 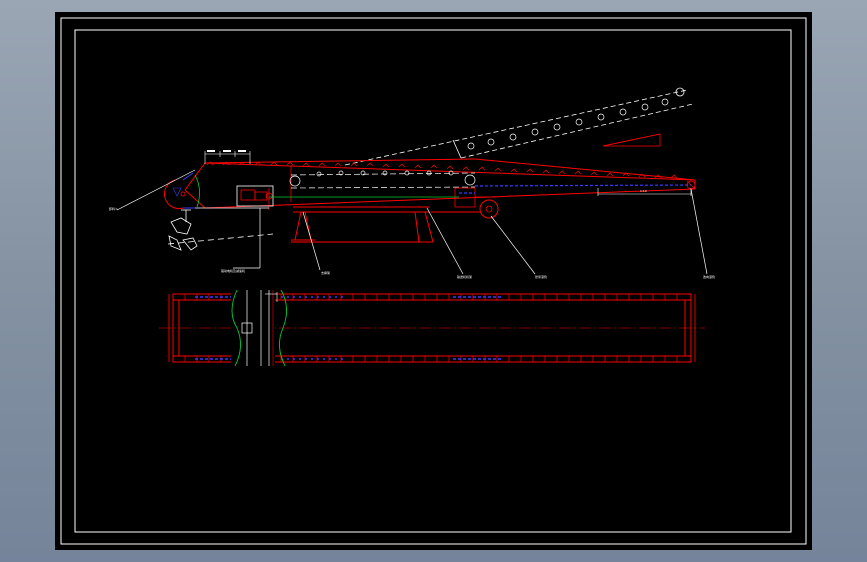 What do you see at coordinates (259, 328) in the screenshot?
I see `plan-cutaway` at bounding box center [259, 328].